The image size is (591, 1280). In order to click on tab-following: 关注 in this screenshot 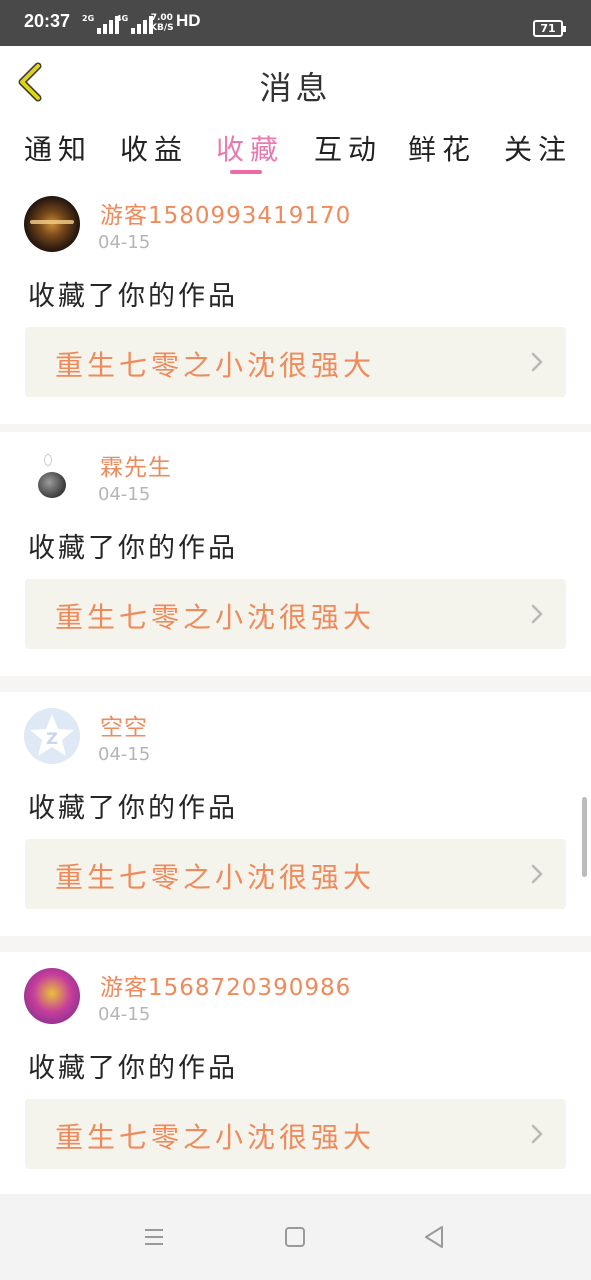, I will do `click(538, 148)`.